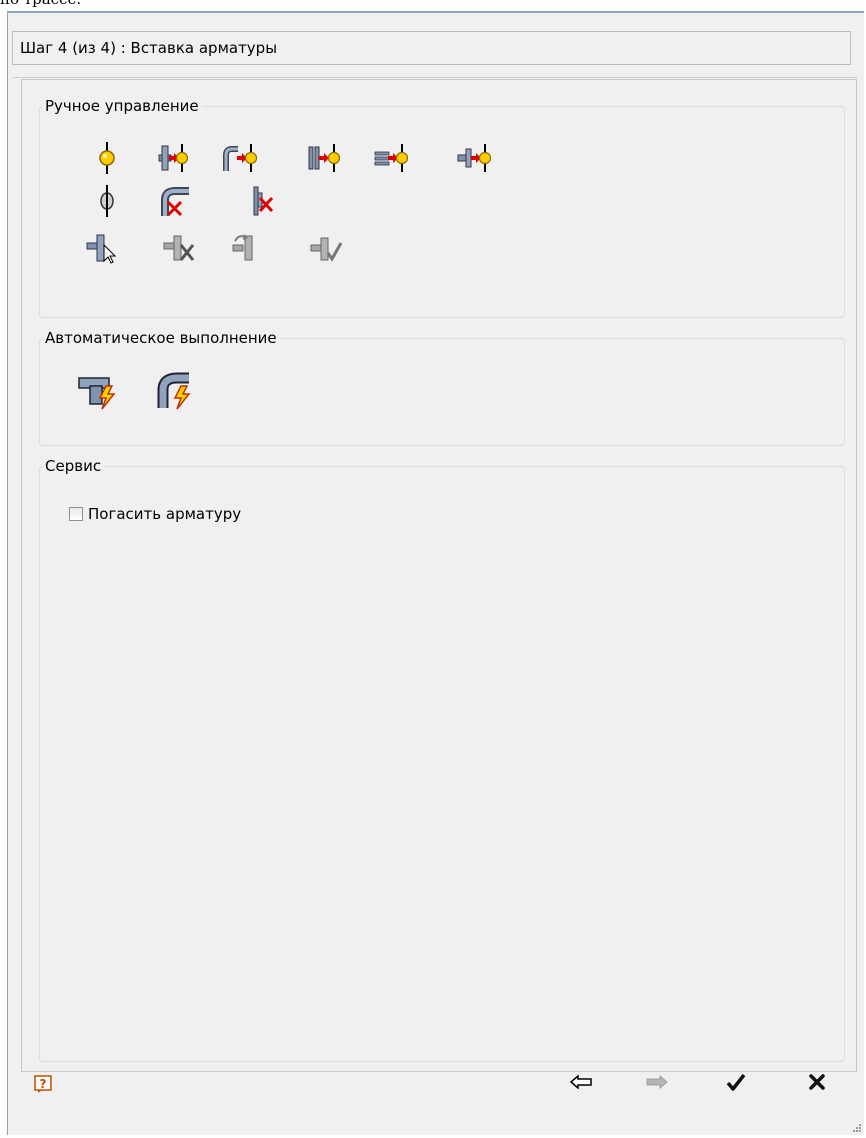 This screenshot has height=1138, width=866. What do you see at coordinates (179, 248) in the screenshot?
I see `cut-fitting-icon` at bounding box center [179, 248].